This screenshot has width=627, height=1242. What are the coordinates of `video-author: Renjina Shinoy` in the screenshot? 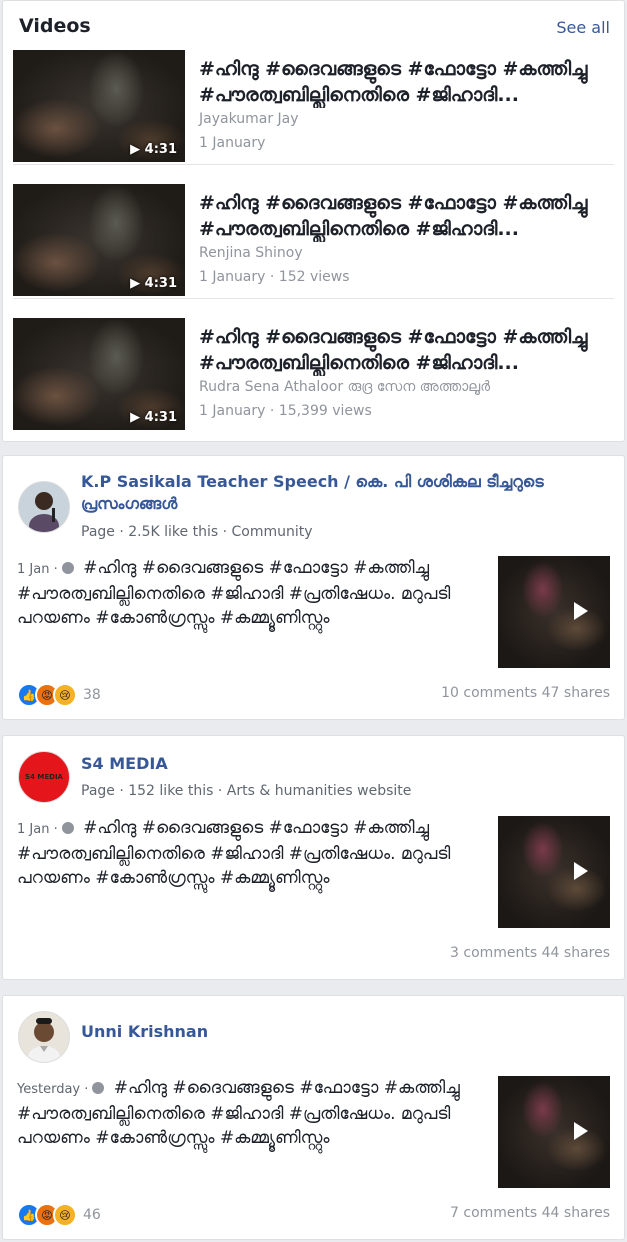 It's located at (251, 253).